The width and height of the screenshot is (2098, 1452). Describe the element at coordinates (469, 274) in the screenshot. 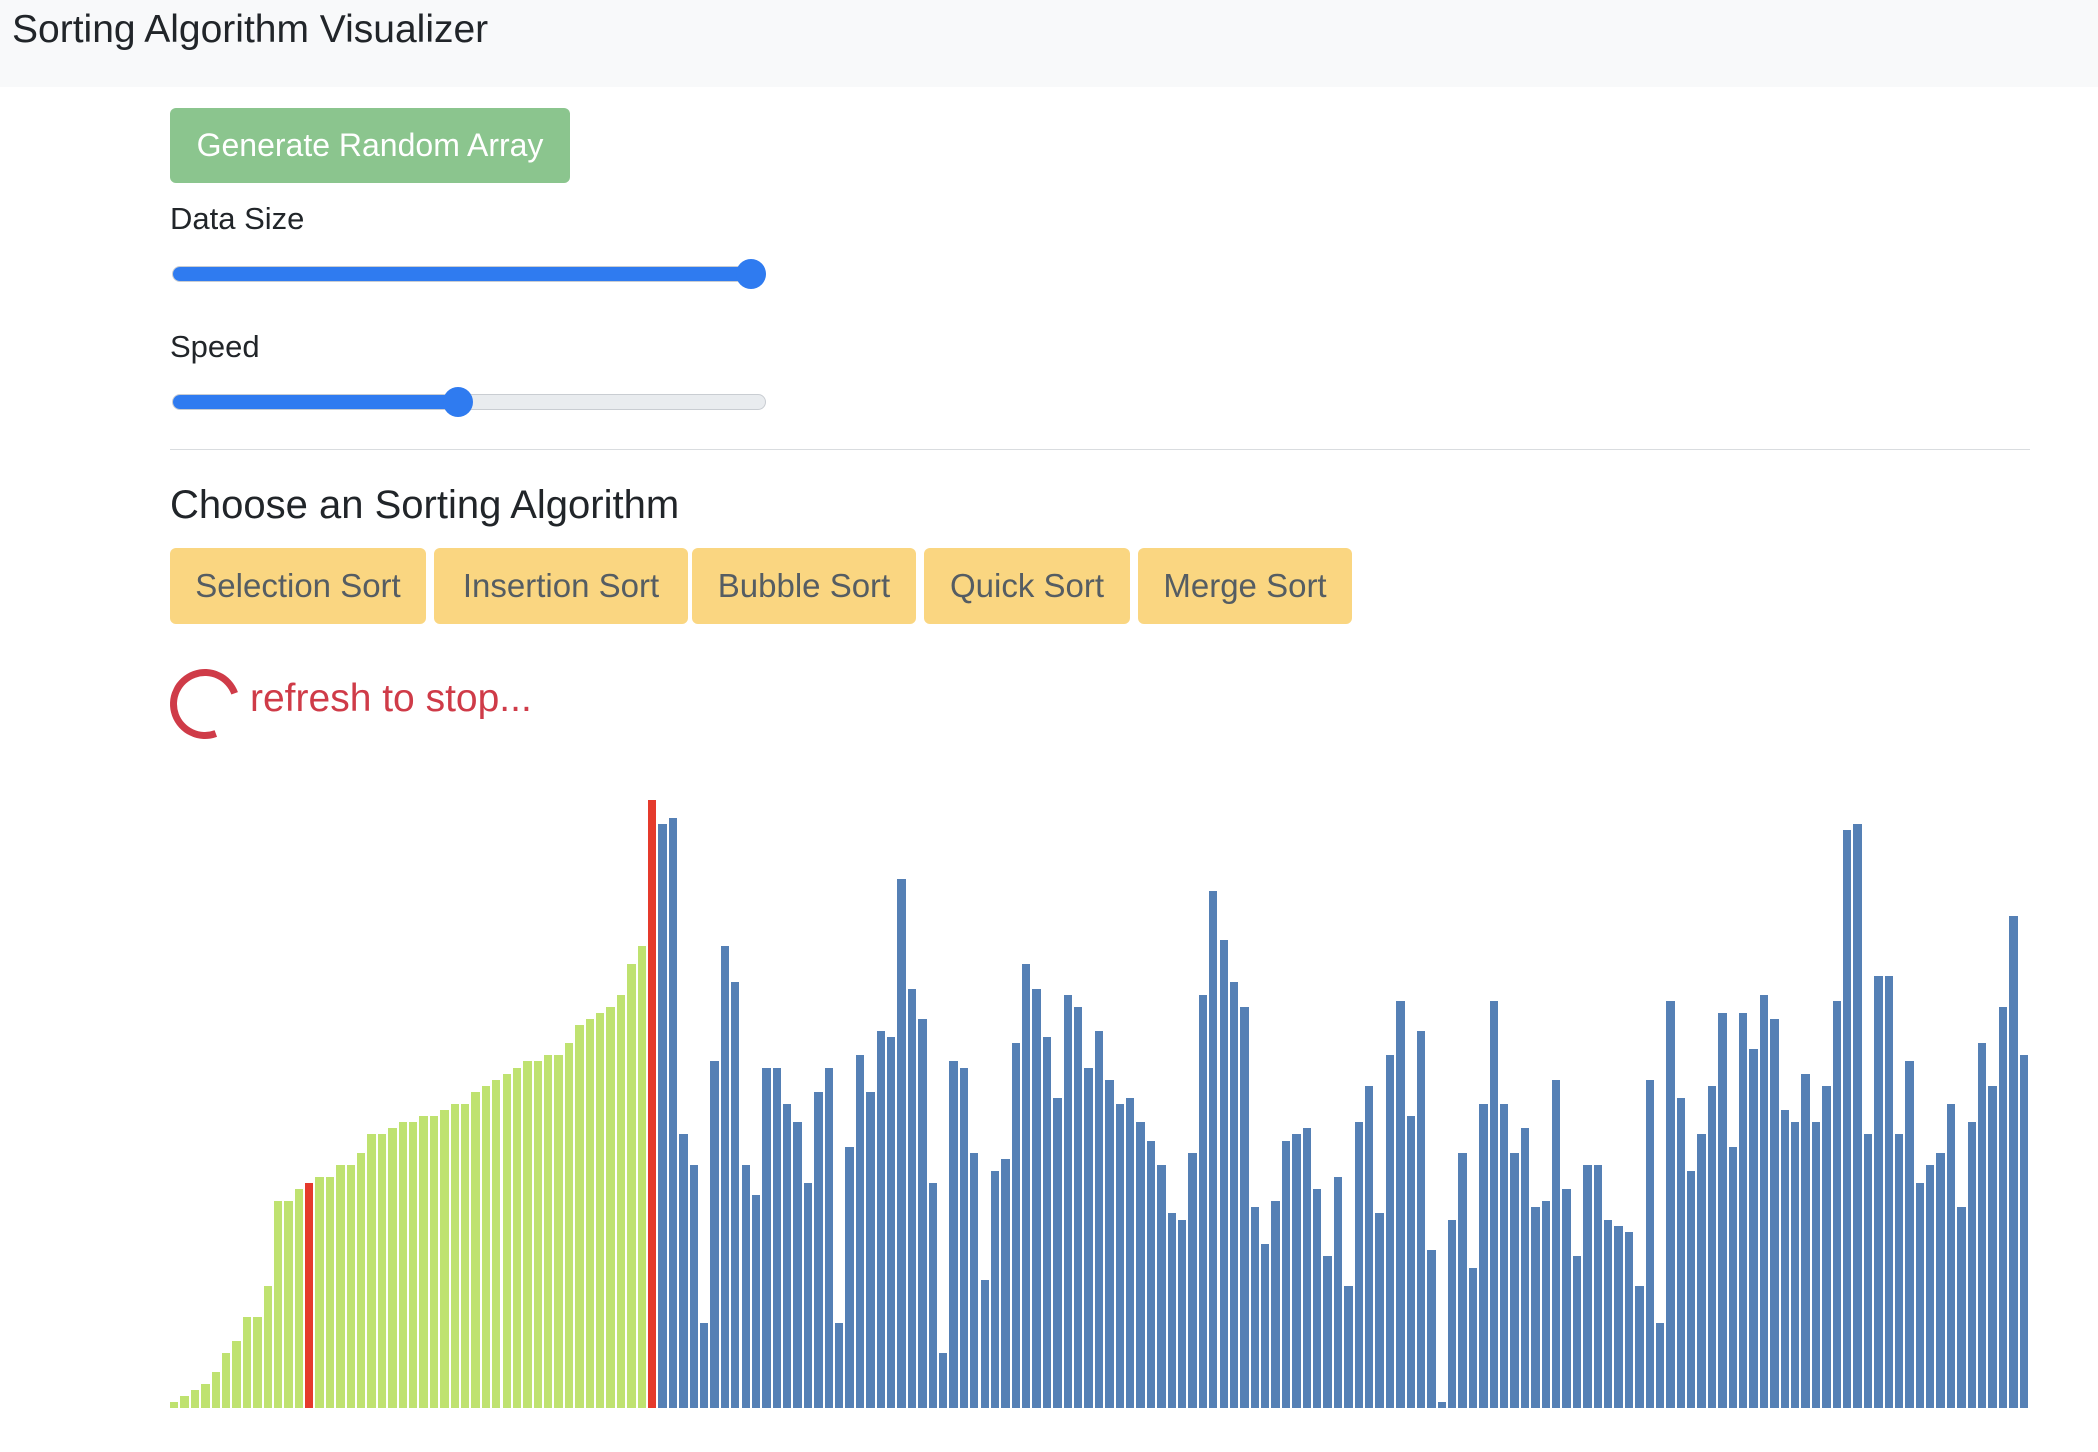

I see `data-size-slider` at that location.